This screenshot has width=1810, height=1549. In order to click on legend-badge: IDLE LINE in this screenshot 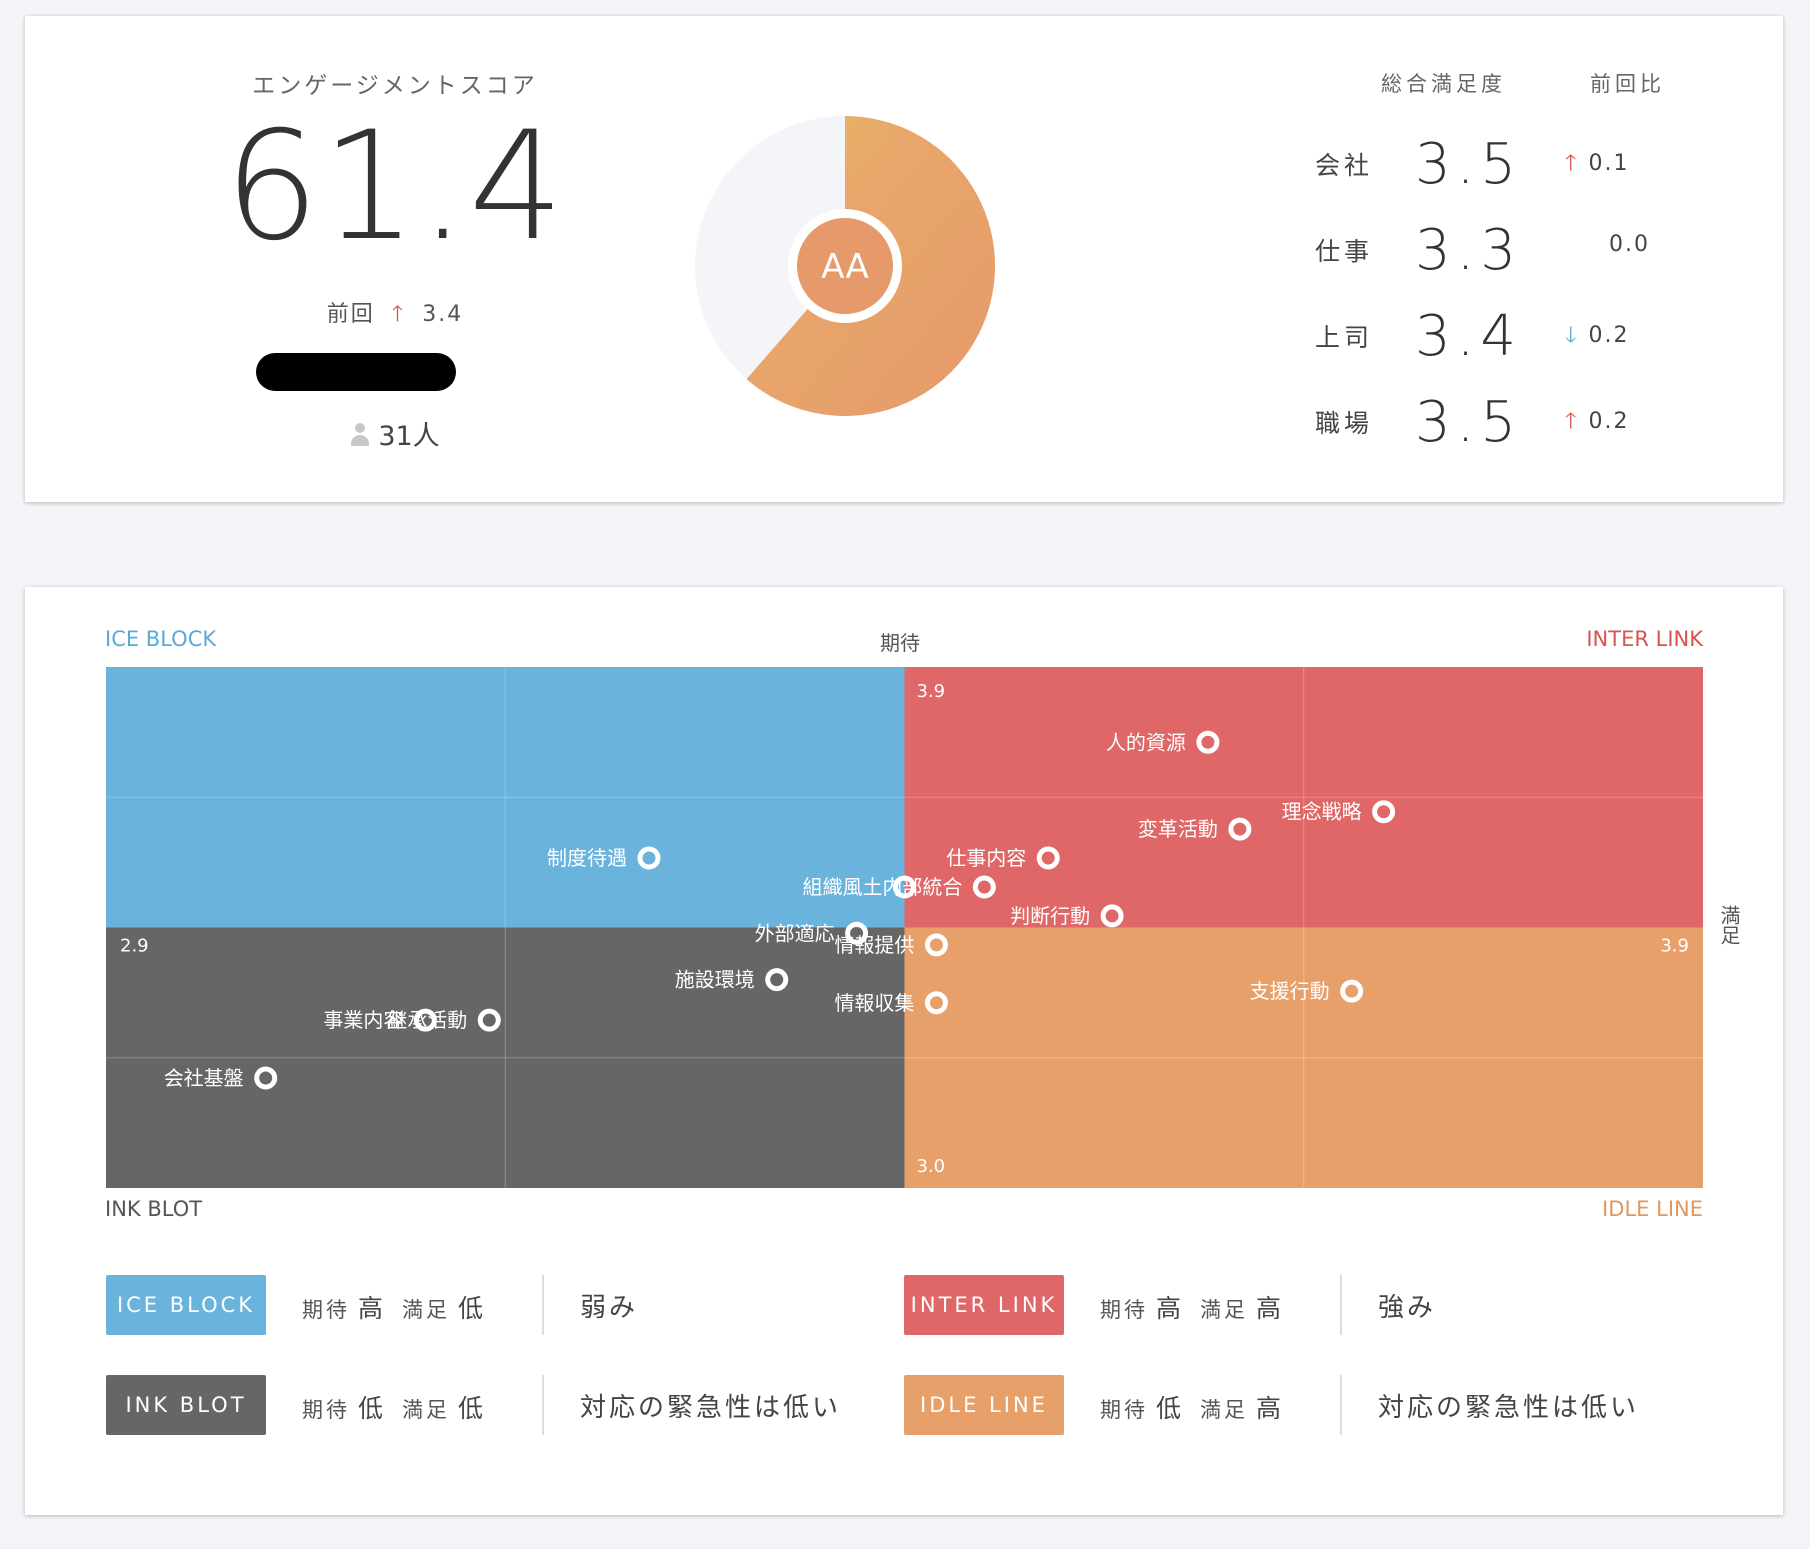, I will do `click(984, 1405)`.